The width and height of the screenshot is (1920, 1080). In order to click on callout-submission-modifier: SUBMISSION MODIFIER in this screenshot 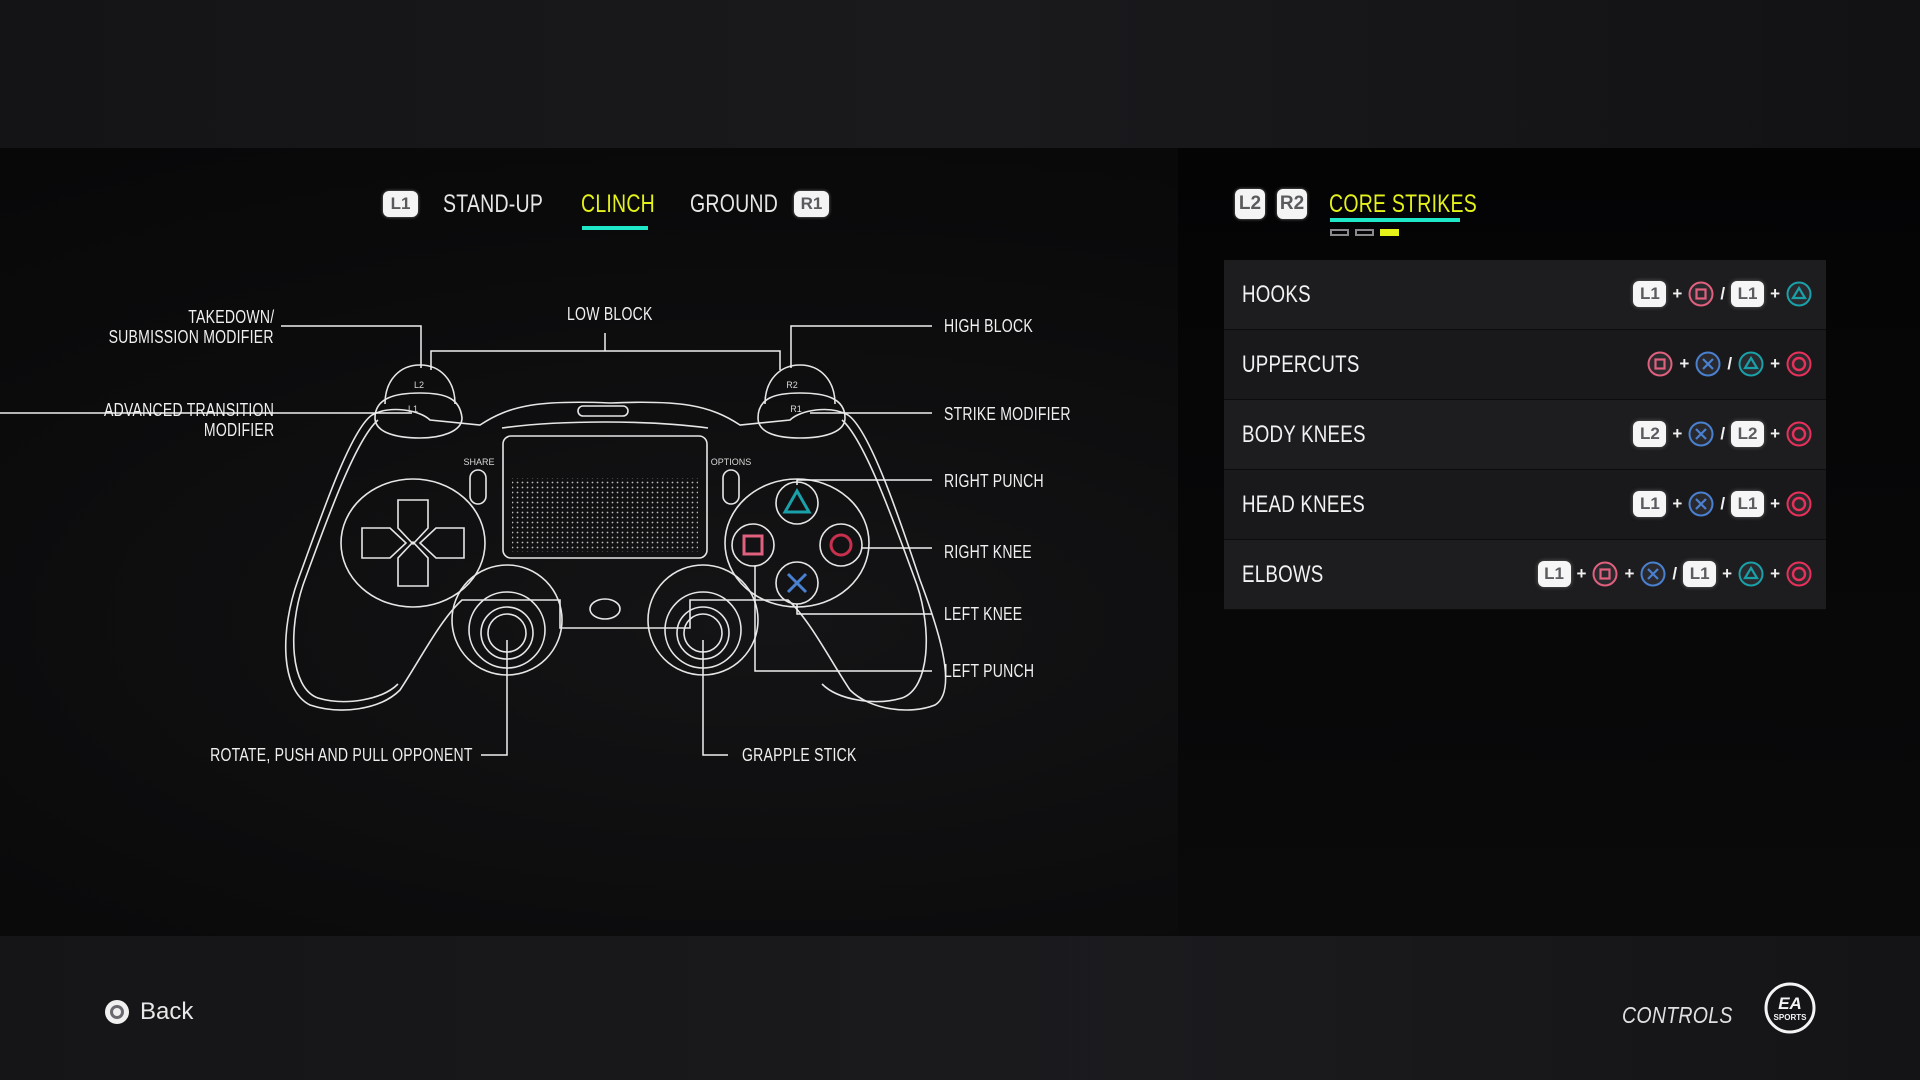, I will do `click(191, 337)`.